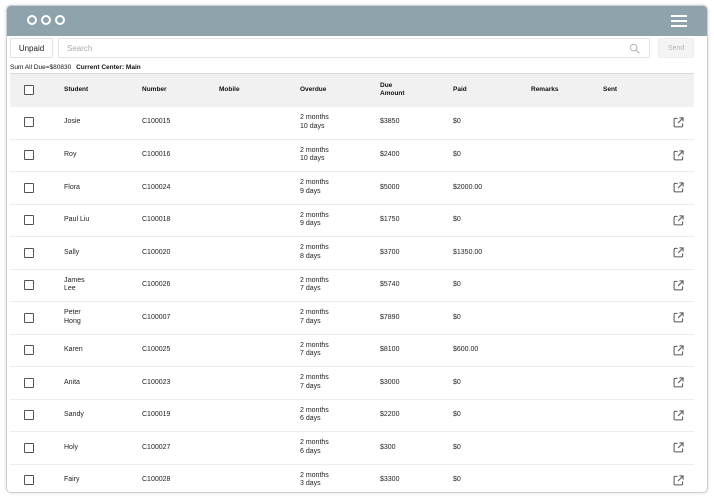 The height and width of the screenshot is (499, 714). I want to click on student-name-line1: Holy, so click(71, 447).